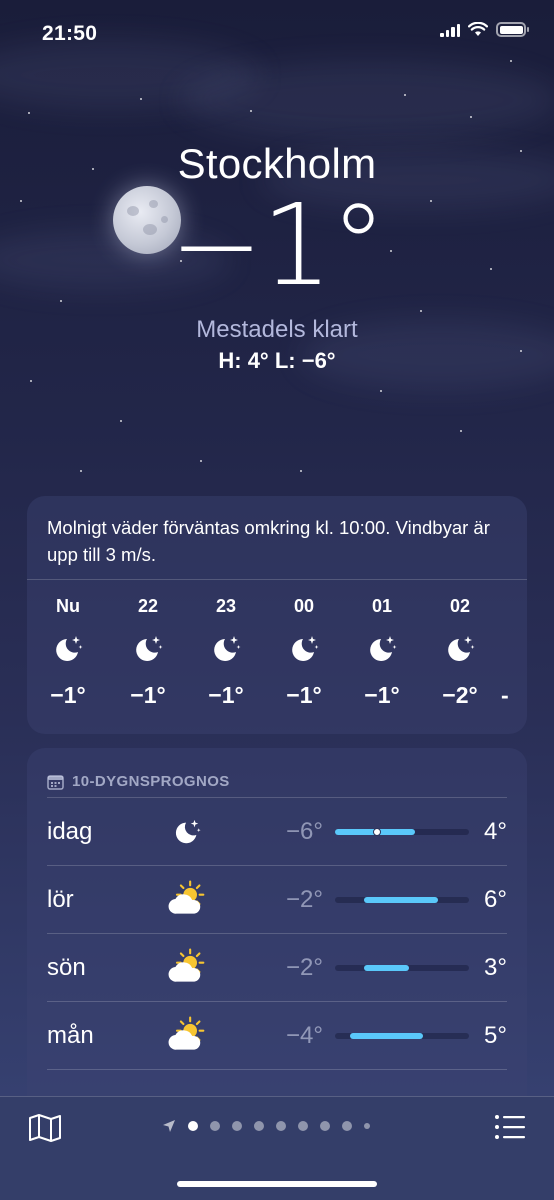 Image resolution: width=554 pixels, height=1200 pixels. What do you see at coordinates (450, 30) in the screenshot?
I see `cellular-signal-icon` at bounding box center [450, 30].